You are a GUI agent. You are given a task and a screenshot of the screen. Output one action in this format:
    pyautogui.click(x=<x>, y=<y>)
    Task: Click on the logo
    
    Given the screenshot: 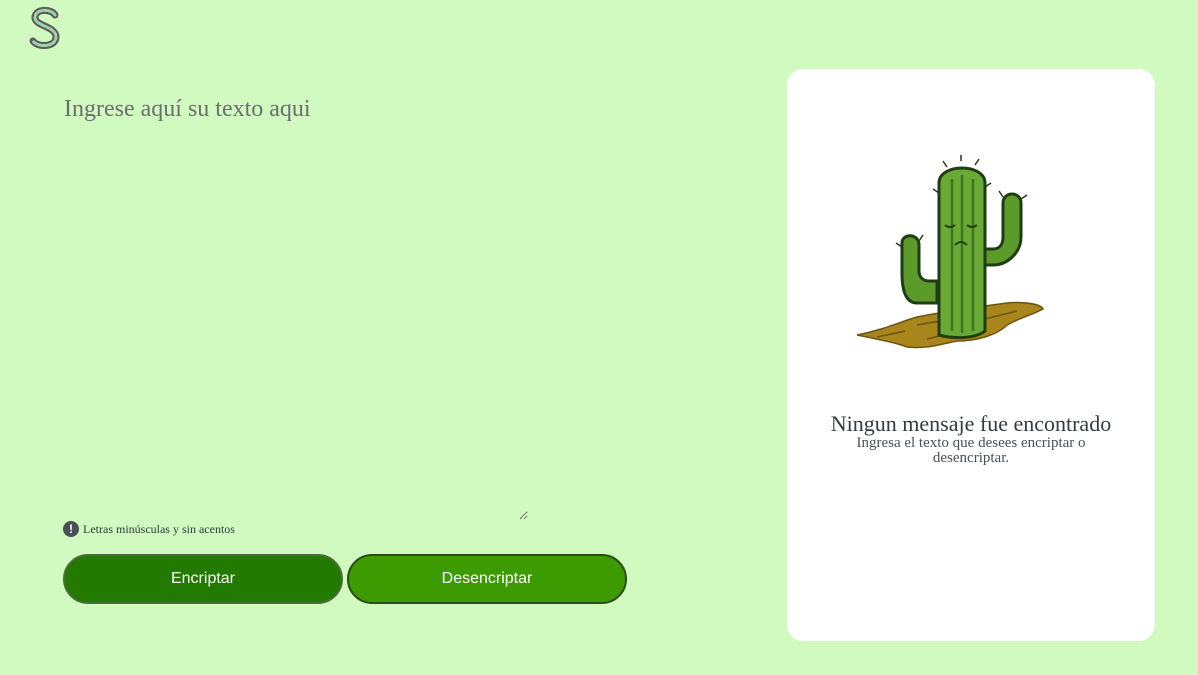 What is the action you would take?
    pyautogui.click(x=45, y=28)
    